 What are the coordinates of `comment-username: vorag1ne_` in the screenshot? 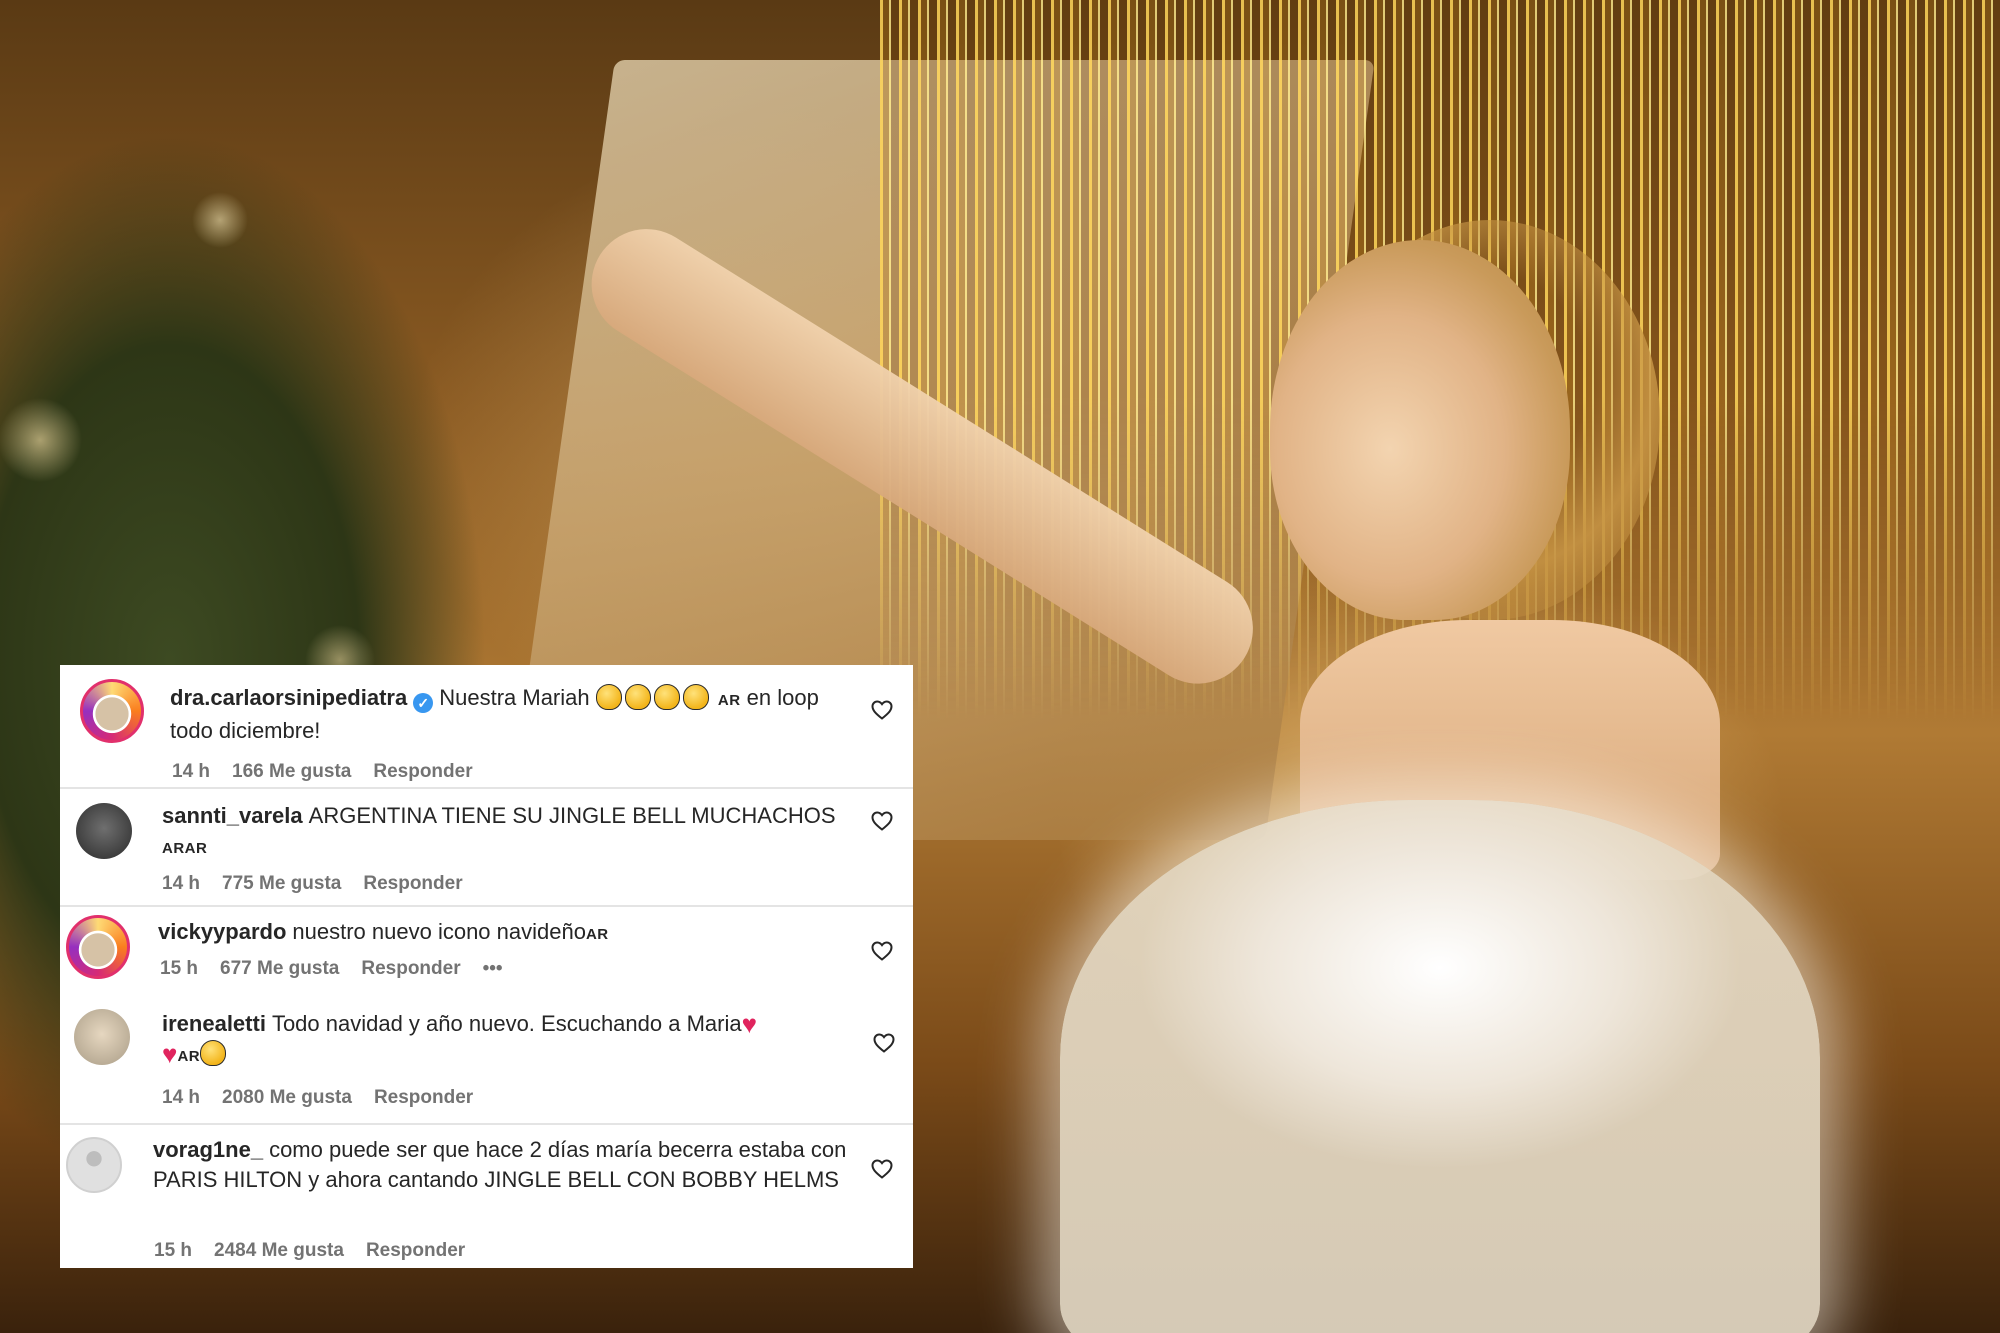 It's located at (208, 1149).